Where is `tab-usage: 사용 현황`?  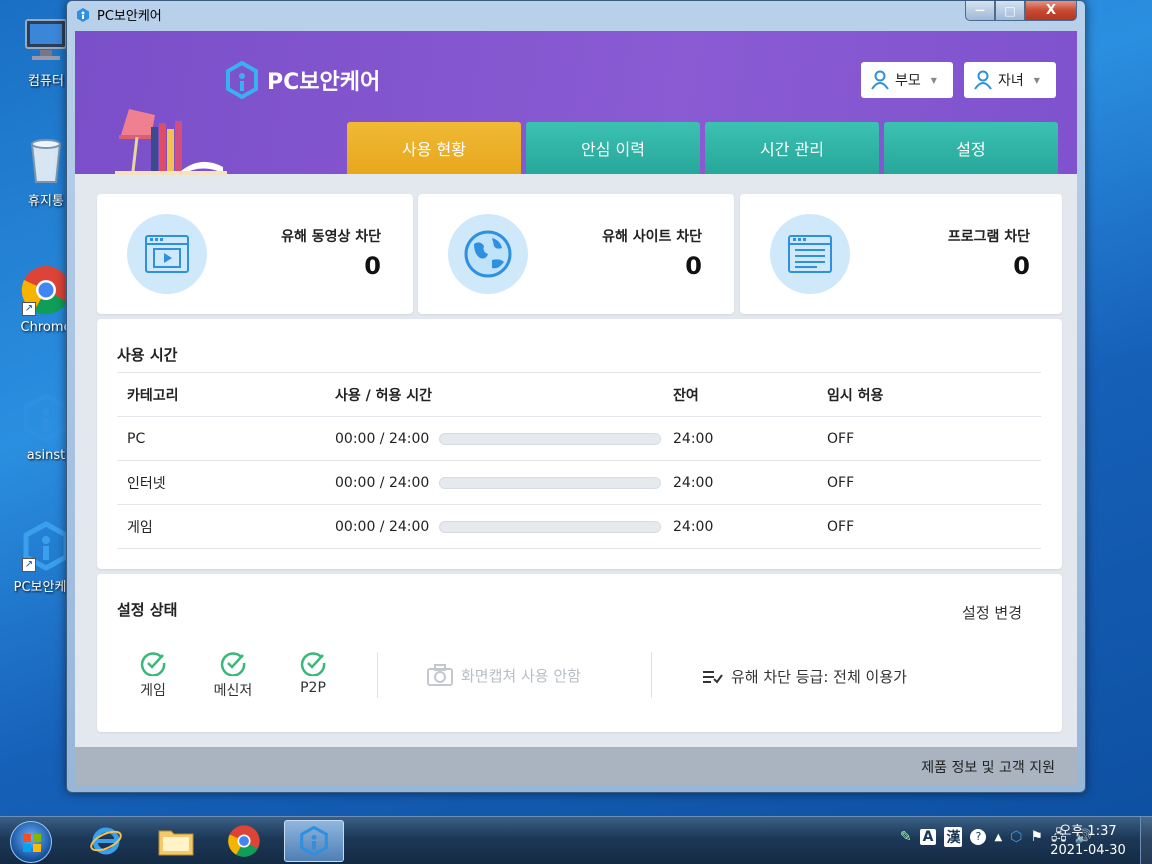 tab-usage: 사용 현황 is located at coordinates (434, 148).